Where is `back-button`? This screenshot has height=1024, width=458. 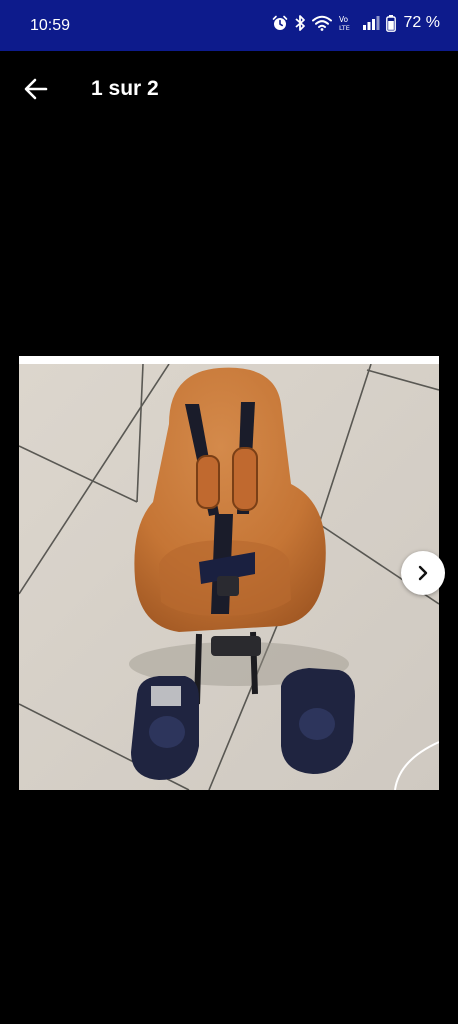
back-button is located at coordinates (36, 89).